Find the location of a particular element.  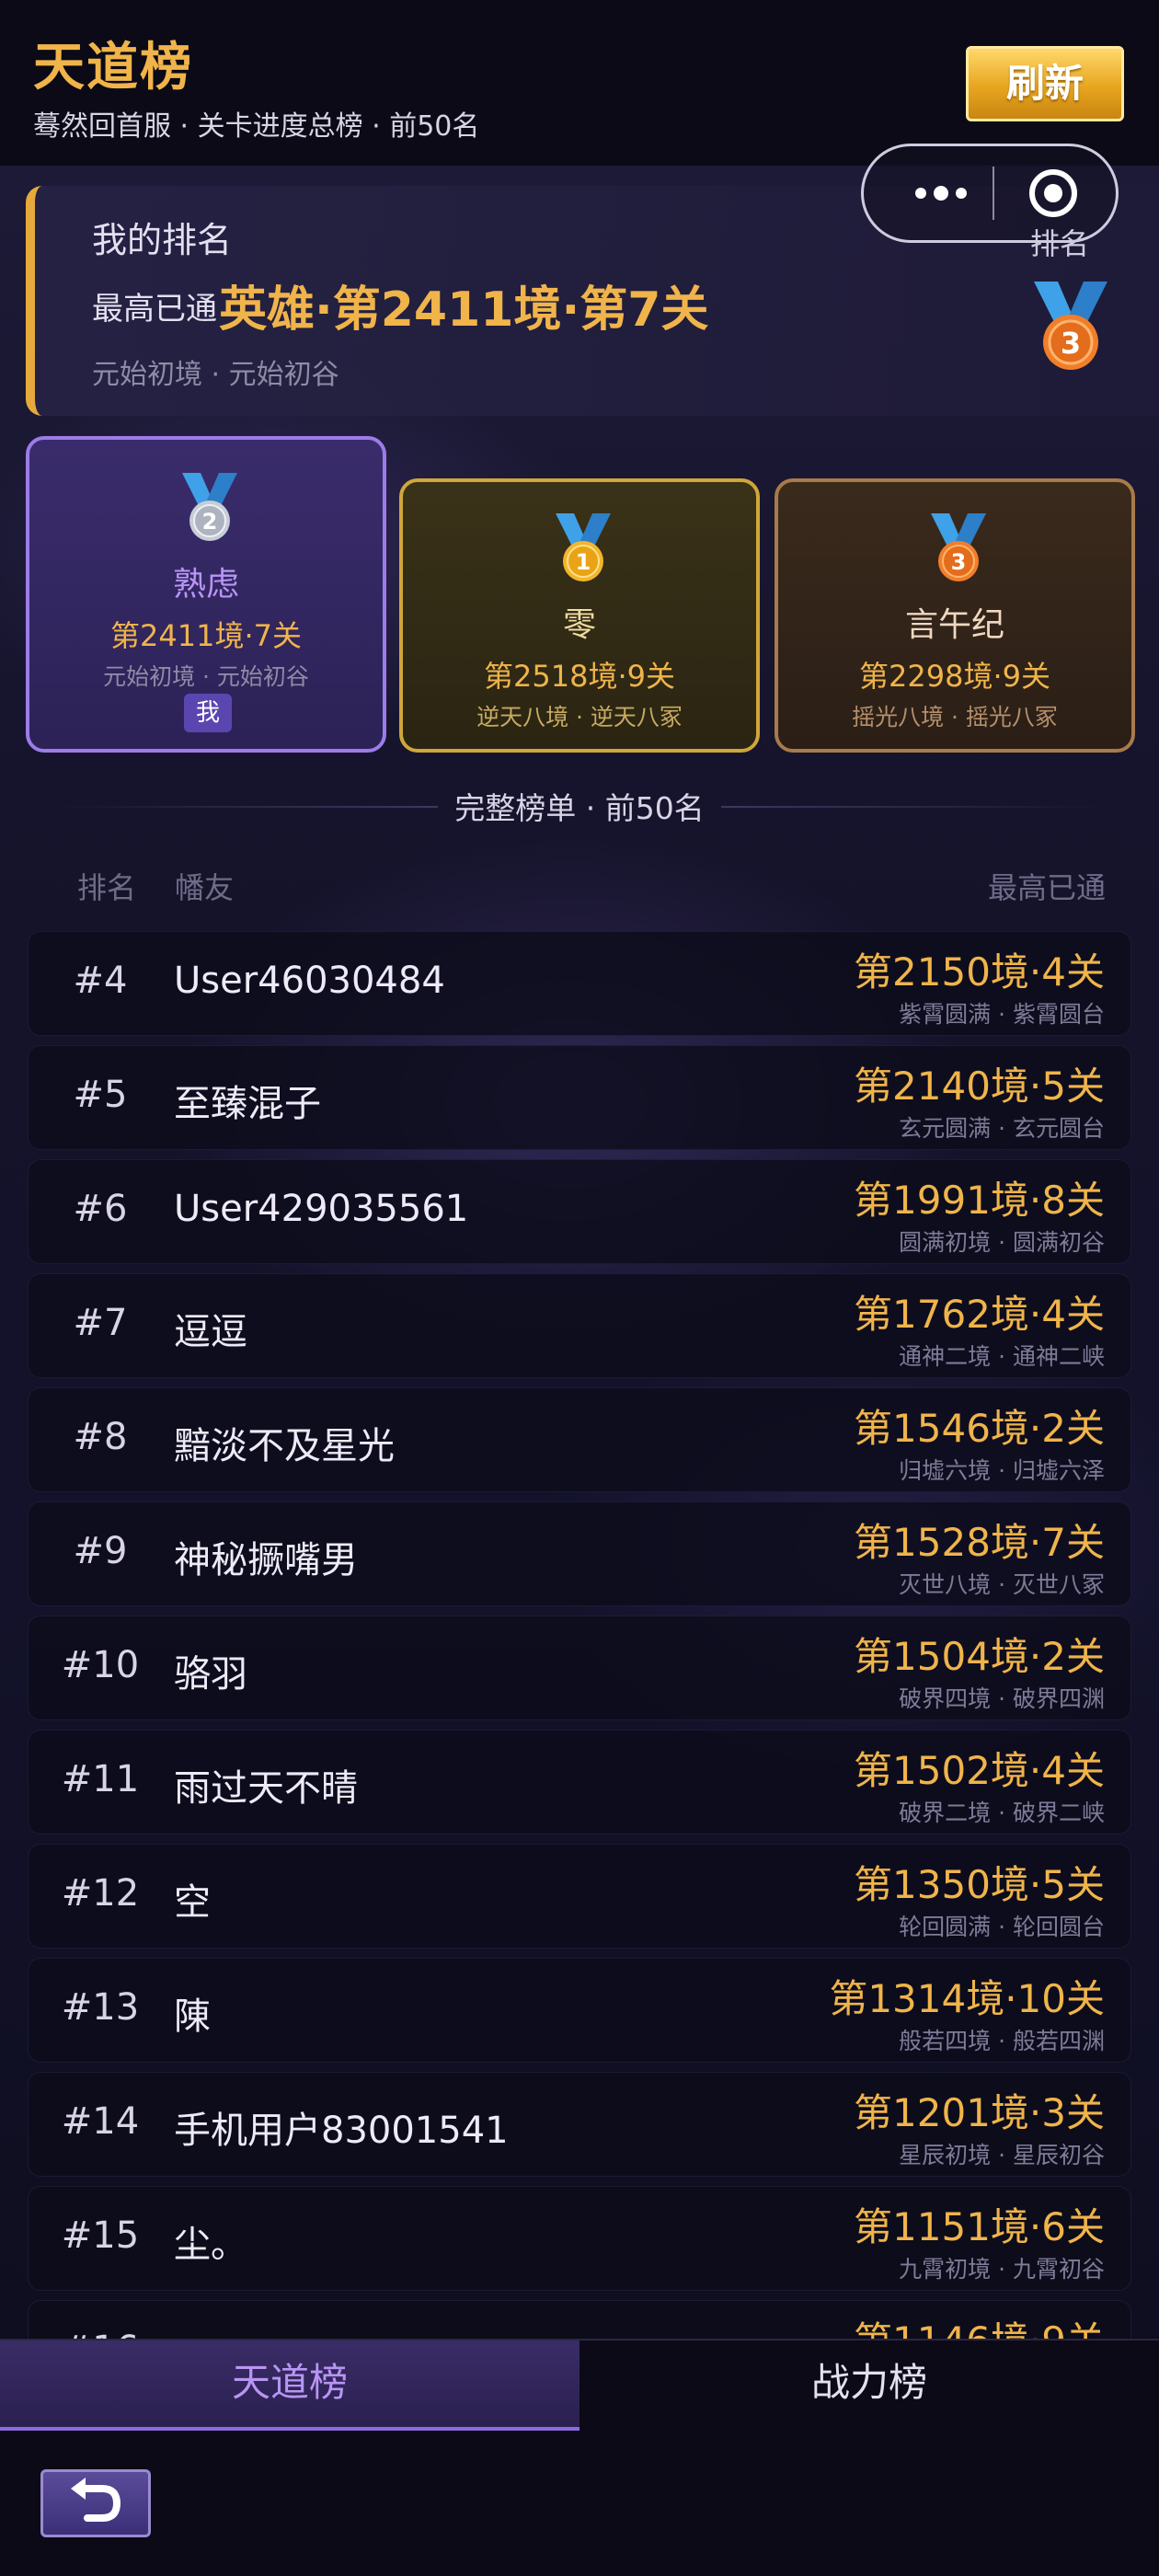

tab-bar: 天道榜 战力榜 is located at coordinates (579, 2385).